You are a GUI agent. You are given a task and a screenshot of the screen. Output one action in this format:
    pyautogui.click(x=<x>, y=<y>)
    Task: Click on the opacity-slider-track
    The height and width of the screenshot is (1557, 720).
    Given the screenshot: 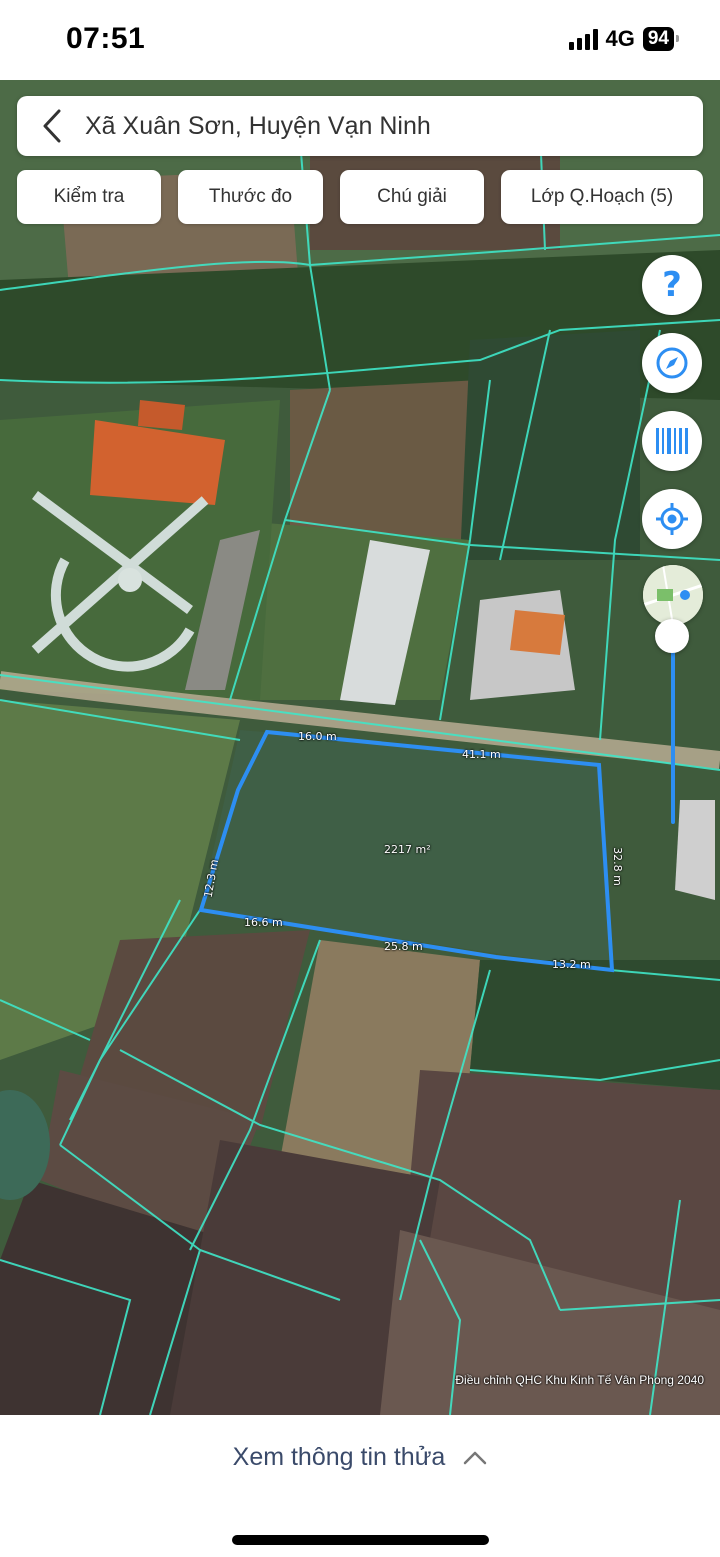 What is the action you would take?
    pyautogui.click(x=673, y=729)
    